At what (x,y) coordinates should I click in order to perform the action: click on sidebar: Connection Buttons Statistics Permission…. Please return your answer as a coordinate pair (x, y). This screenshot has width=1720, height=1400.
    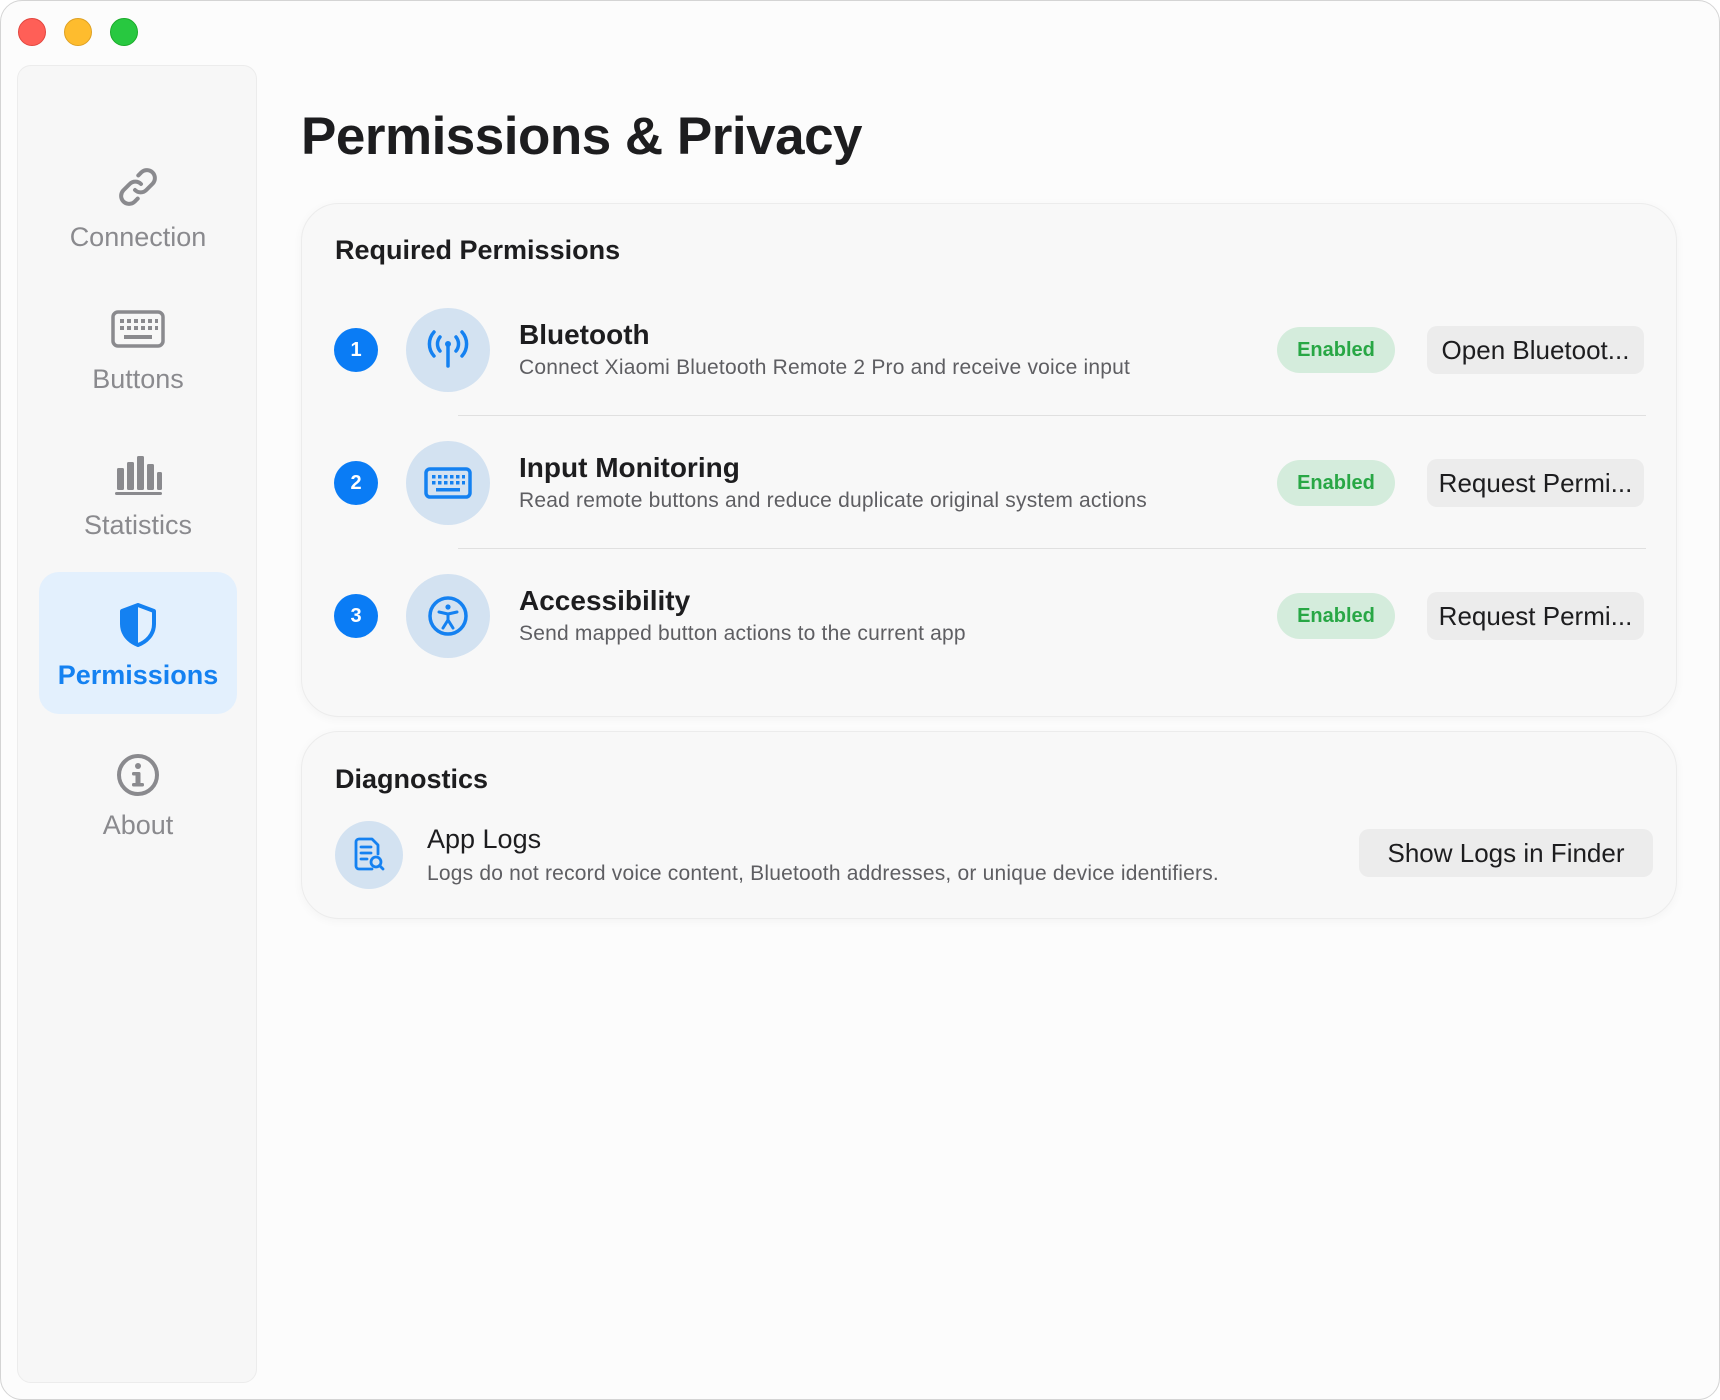
    Looking at the image, I should click on (137, 724).